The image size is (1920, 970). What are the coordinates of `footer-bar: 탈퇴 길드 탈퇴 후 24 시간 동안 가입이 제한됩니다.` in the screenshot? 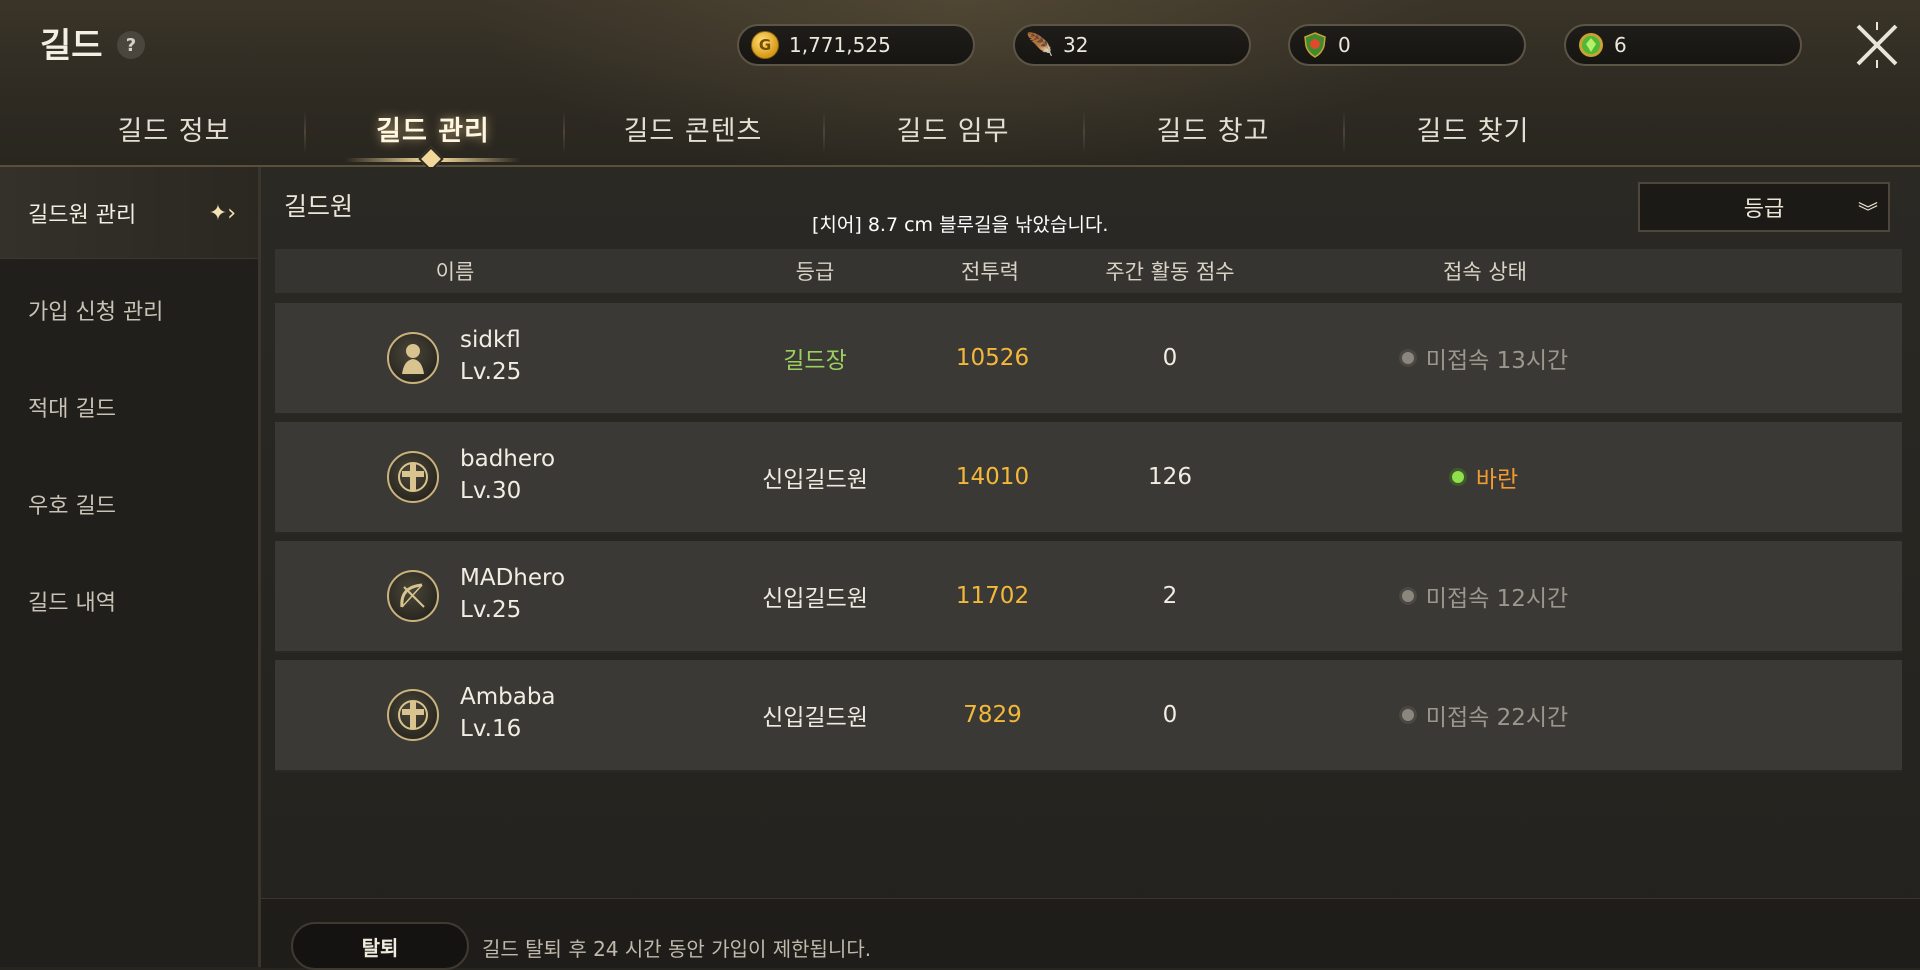 It's located at (1090, 934).